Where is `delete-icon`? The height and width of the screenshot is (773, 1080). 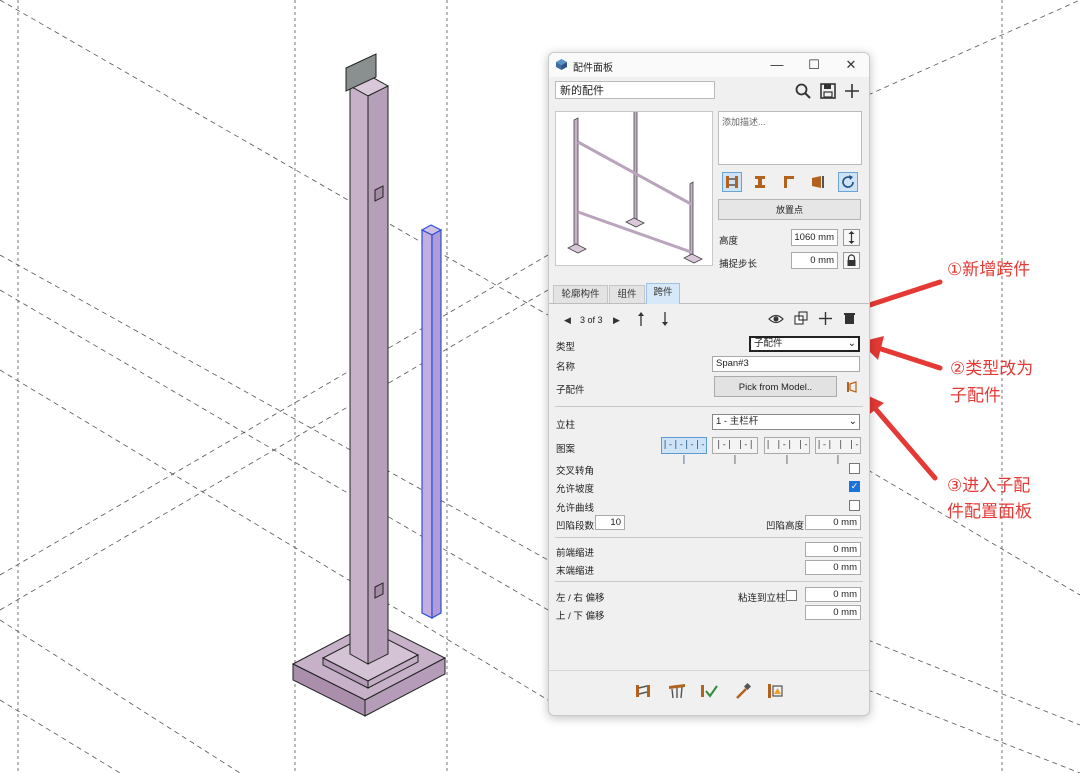 delete-icon is located at coordinates (849, 318).